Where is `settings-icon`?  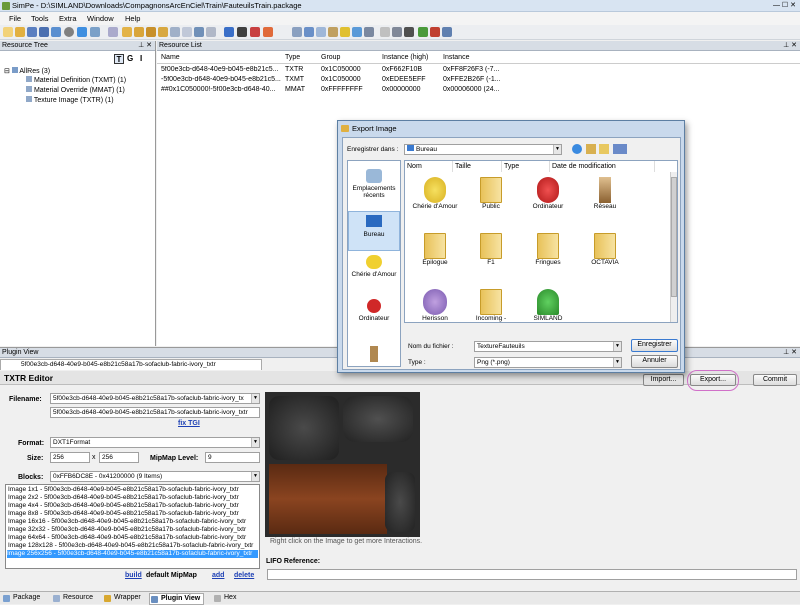
settings-icon is located at coordinates (369, 32).